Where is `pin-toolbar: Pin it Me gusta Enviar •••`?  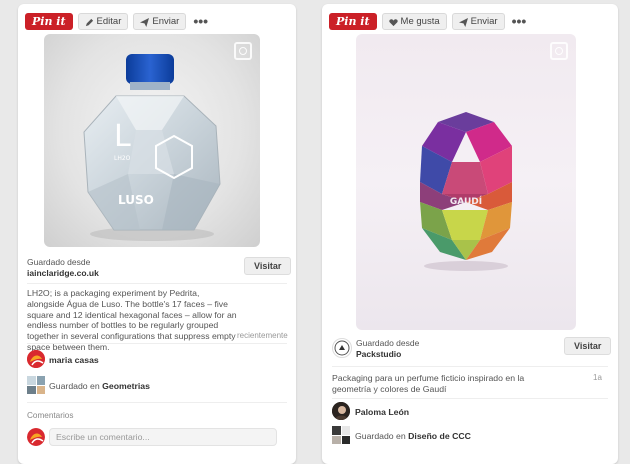 pin-toolbar: Pin it Me gusta Enviar ••• is located at coordinates (427, 21).